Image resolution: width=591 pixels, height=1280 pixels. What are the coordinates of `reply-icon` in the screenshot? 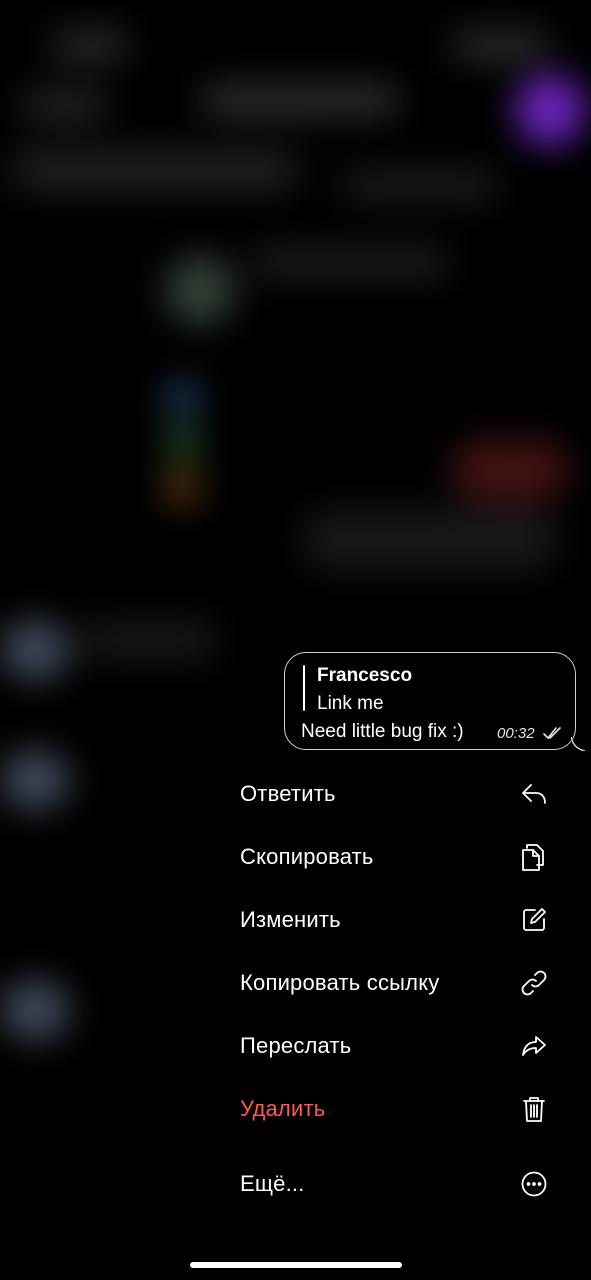 It's located at (534, 794).